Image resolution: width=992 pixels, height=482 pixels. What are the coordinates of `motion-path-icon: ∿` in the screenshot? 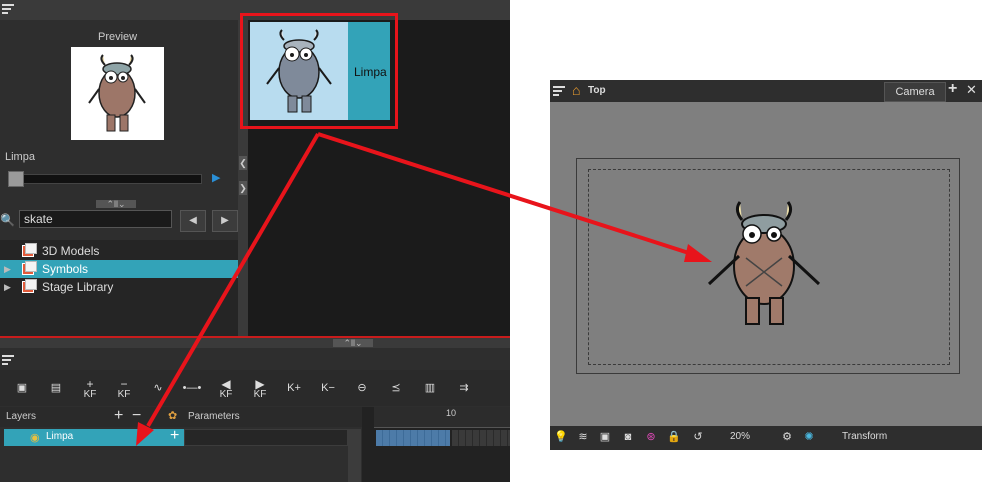 It's located at (158, 388).